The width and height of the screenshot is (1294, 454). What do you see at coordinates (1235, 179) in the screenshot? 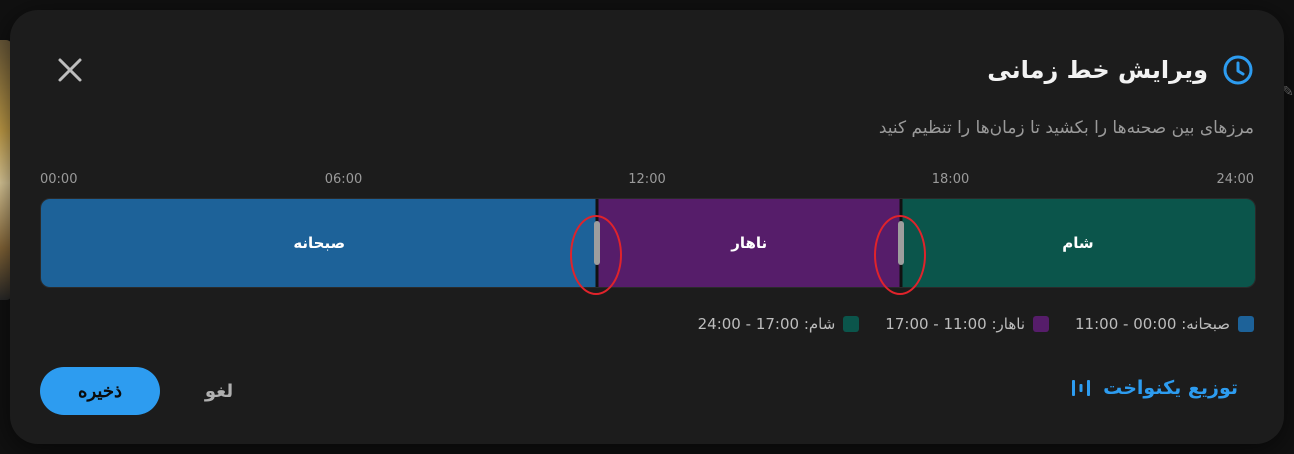
I see `tick-label: 24:00` at bounding box center [1235, 179].